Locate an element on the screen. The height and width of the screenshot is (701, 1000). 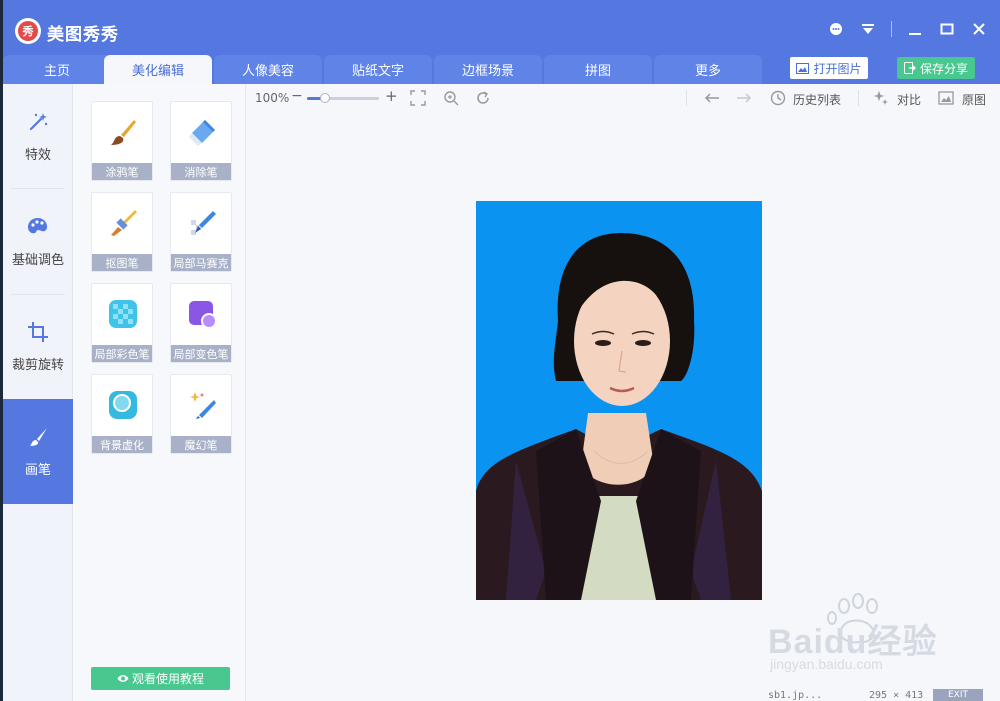
zoom-in-icon: + is located at coordinates (391, 96).